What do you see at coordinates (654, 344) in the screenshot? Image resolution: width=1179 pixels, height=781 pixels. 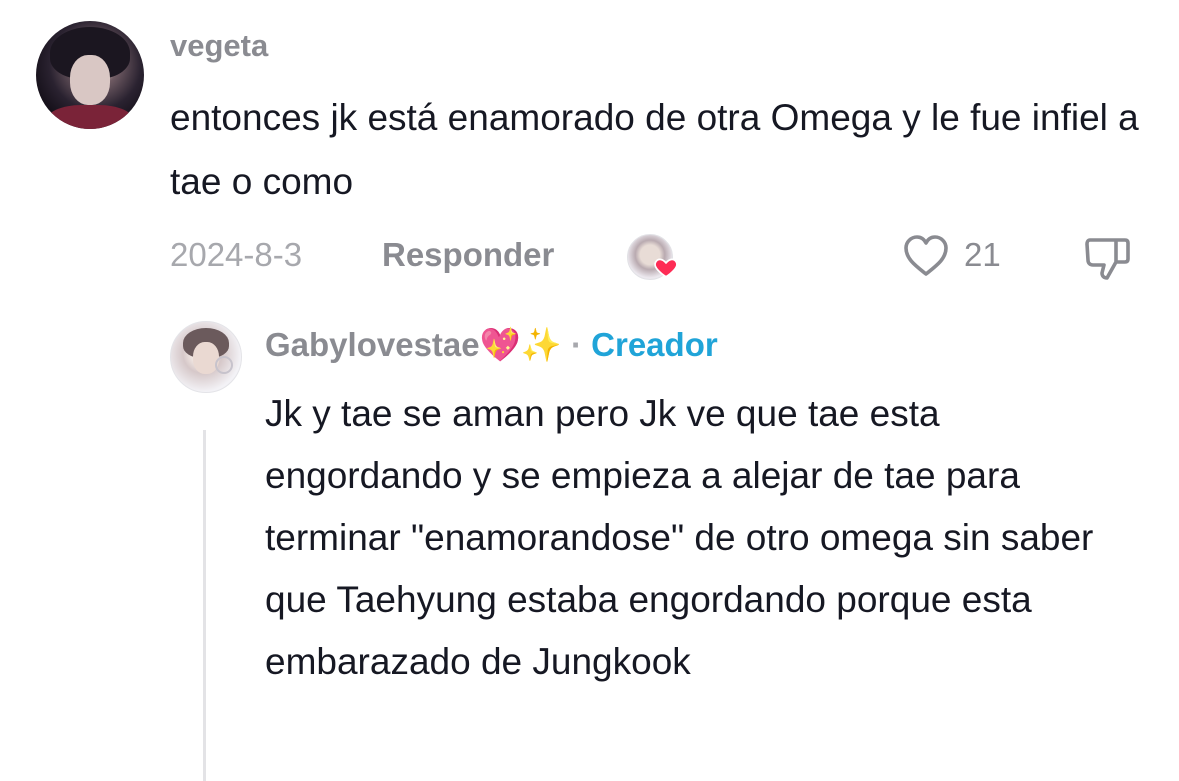 I see `creator-badge: Creador` at bounding box center [654, 344].